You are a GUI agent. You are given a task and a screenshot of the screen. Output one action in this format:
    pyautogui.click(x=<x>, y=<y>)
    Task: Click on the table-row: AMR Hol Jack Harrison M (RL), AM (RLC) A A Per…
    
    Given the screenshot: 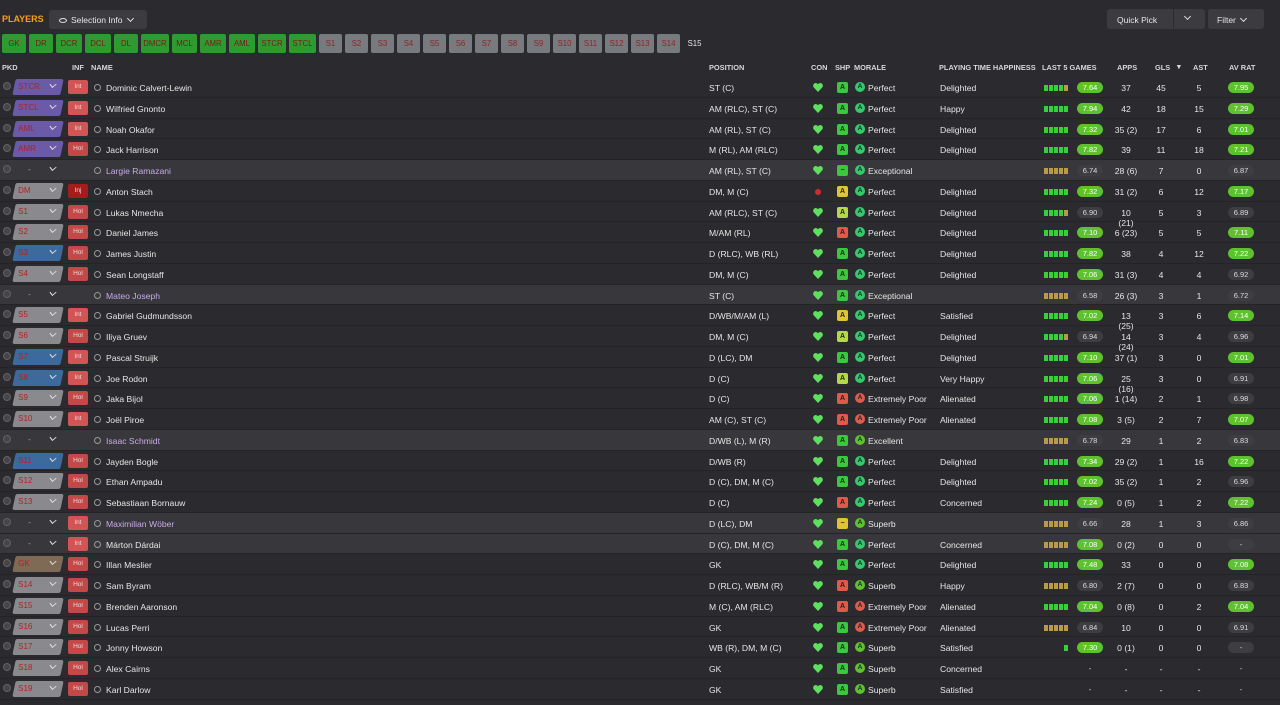 What is the action you would take?
    pyautogui.click(x=640, y=149)
    